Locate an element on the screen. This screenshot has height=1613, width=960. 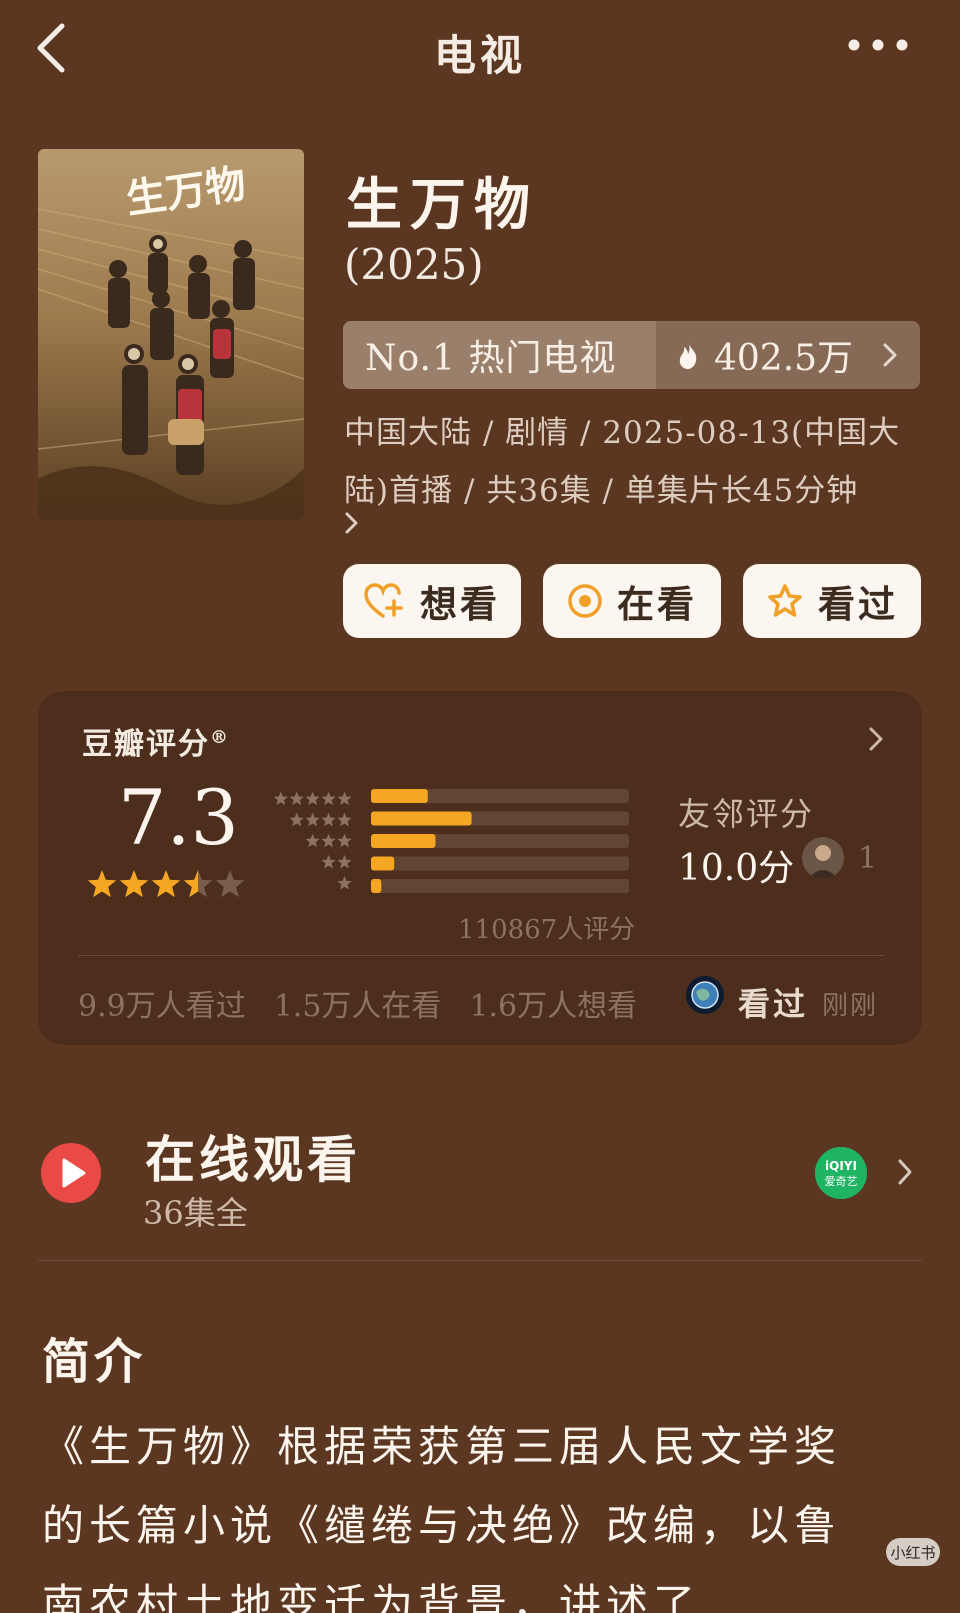
intro-title: 简介 is located at coordinates (94, 1362).